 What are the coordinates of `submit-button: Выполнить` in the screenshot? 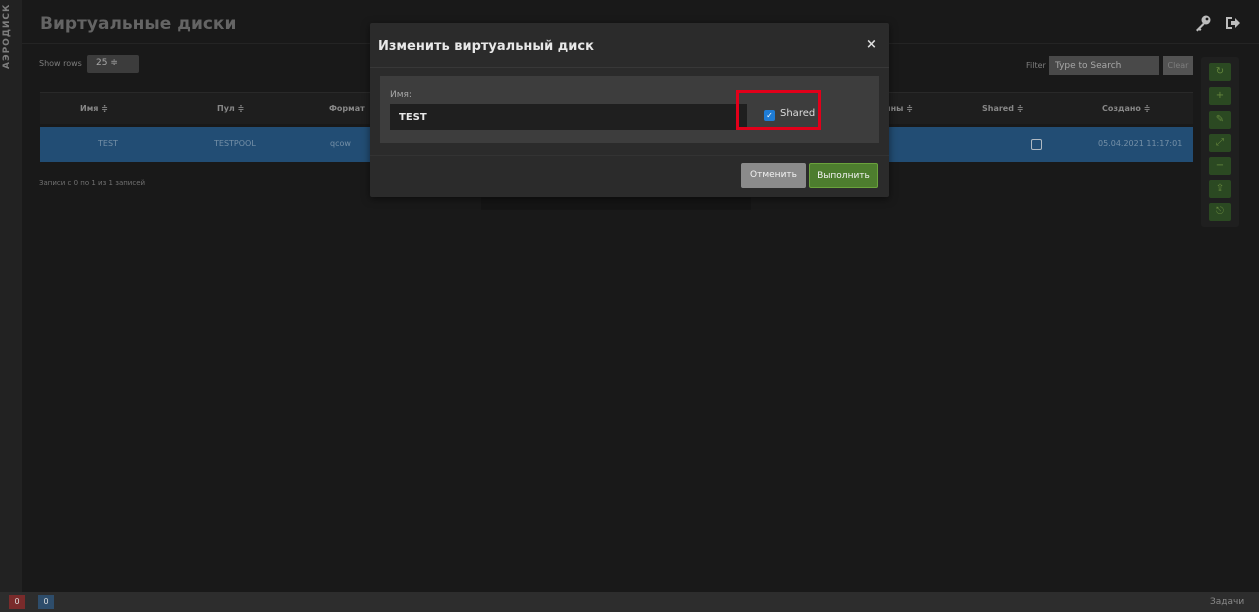 It's located at (843, 175).